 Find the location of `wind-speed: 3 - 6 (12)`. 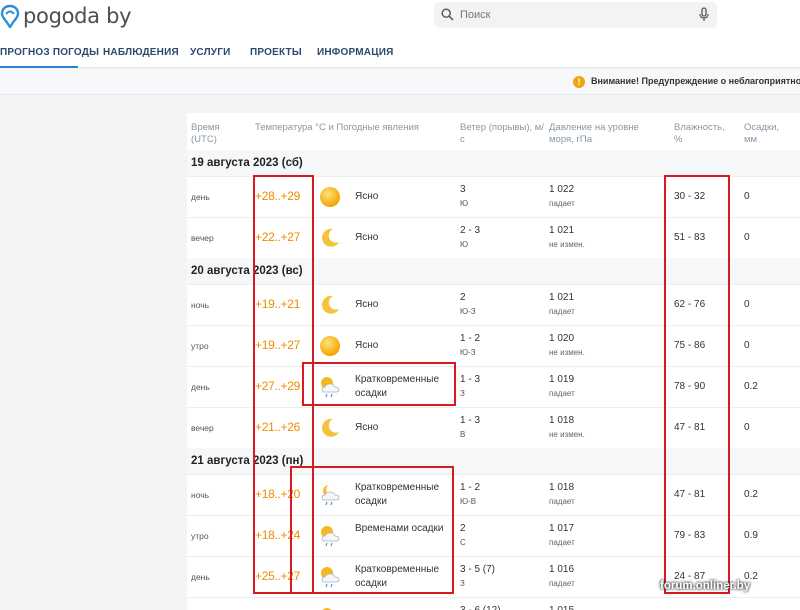

wind-speed: 3 - 6 (12) is located at coordinates (480, 607).